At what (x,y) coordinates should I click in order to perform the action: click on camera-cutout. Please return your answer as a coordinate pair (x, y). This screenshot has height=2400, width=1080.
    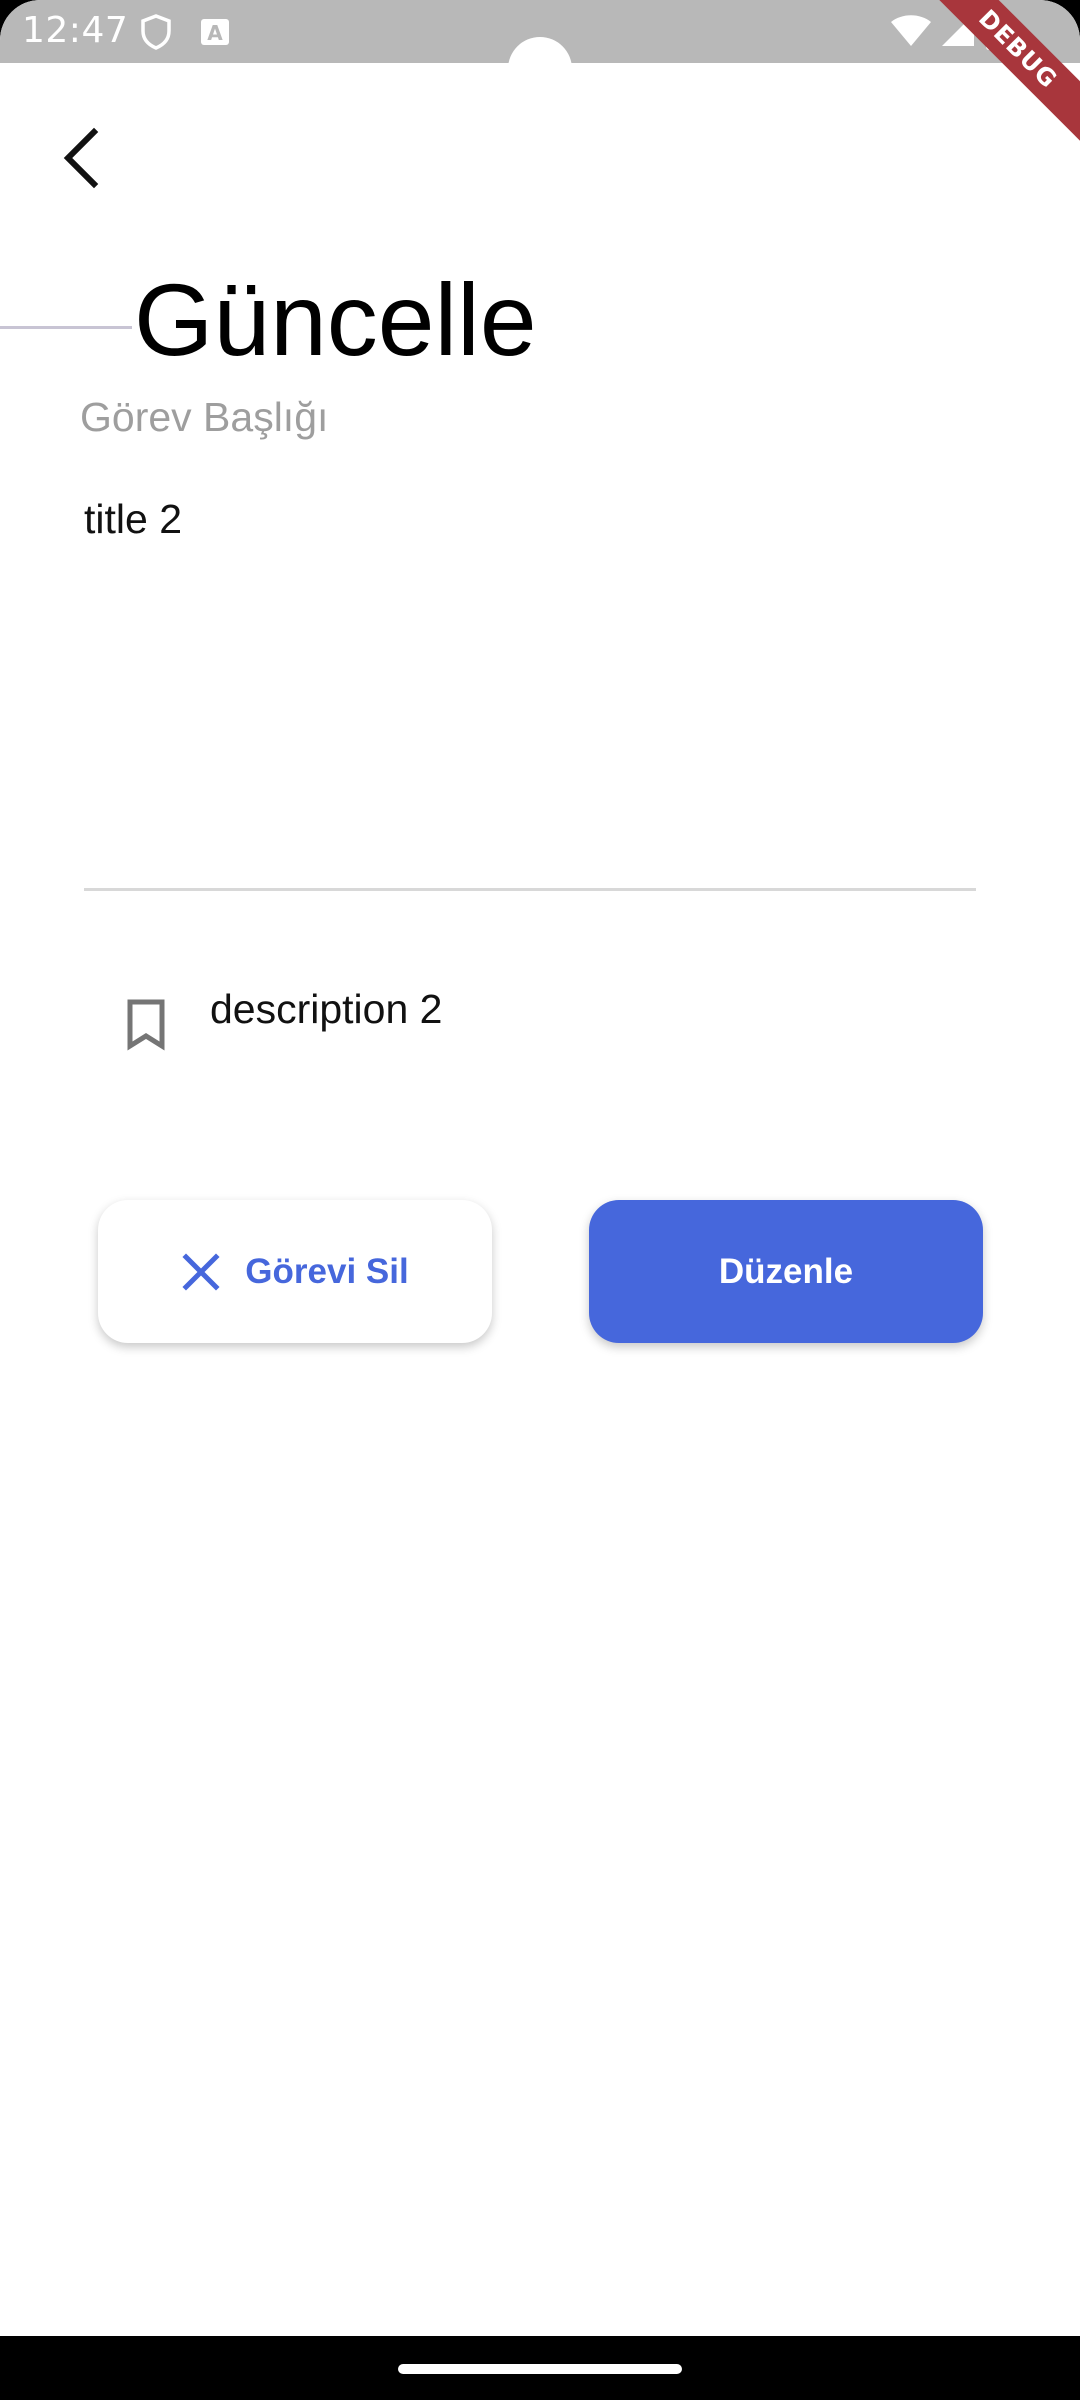
    Looking at the image, I should click on (540, 69).